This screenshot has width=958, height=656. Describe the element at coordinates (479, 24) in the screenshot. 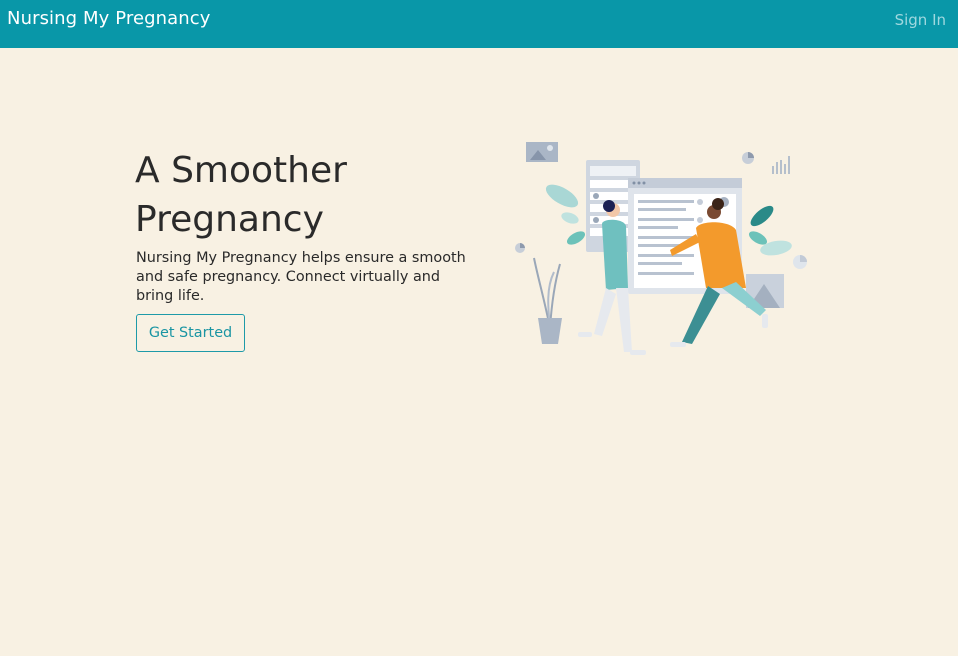

I see `top-navbar: Nursing My Pregnancy Sign In` at that location.